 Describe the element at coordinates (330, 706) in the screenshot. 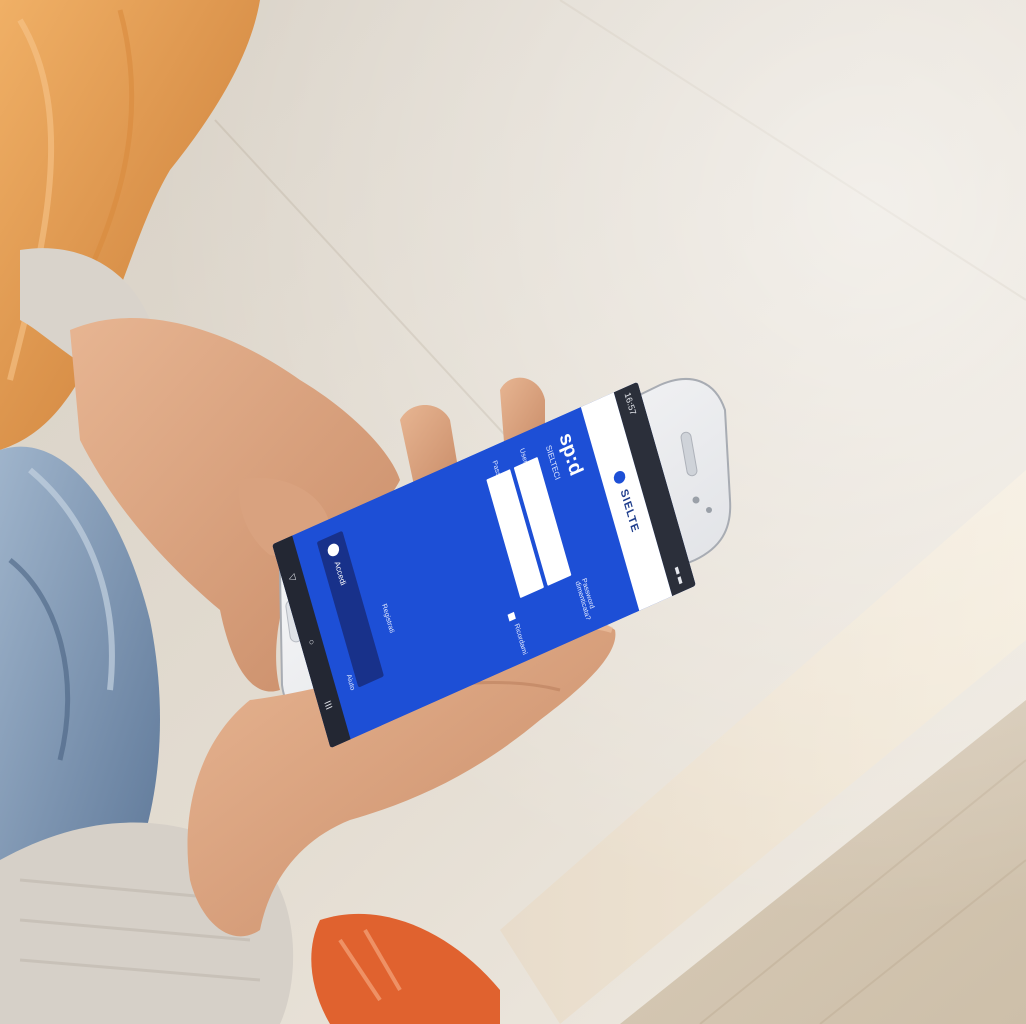

I see `menu-icon: ☰` at that location.